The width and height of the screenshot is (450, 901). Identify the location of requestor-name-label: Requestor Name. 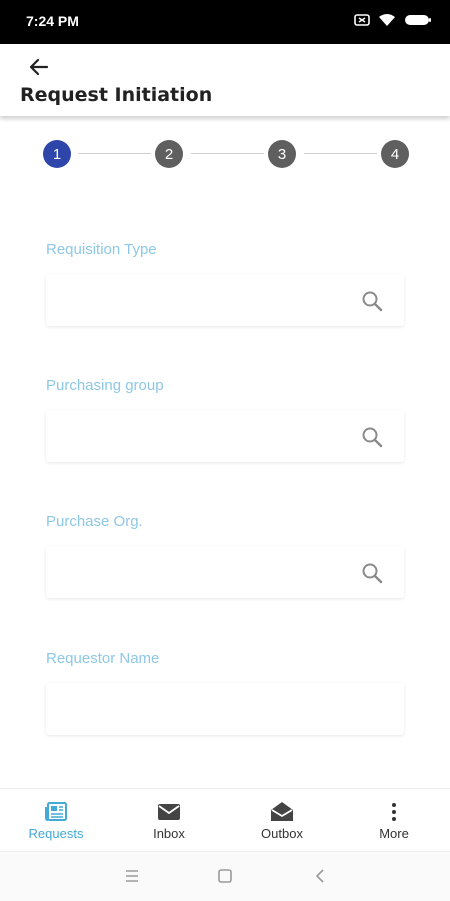
(103, 658).